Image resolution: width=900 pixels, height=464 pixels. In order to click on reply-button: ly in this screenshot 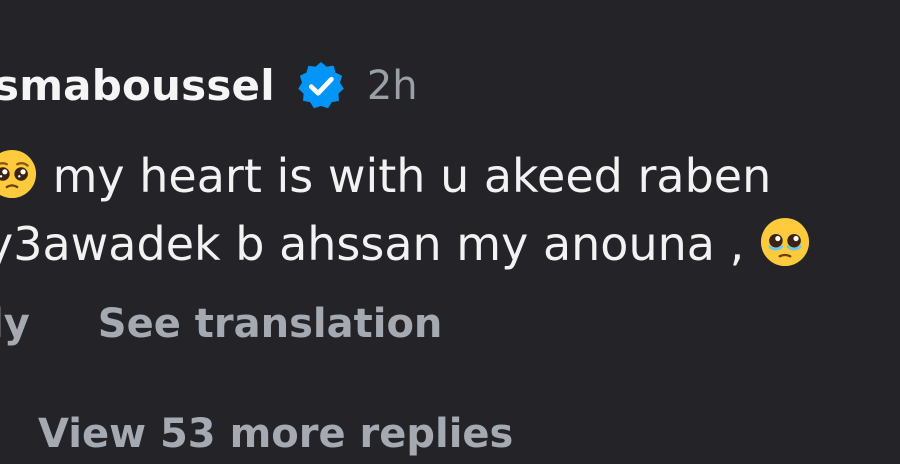, I will do `click(15, 324)`.